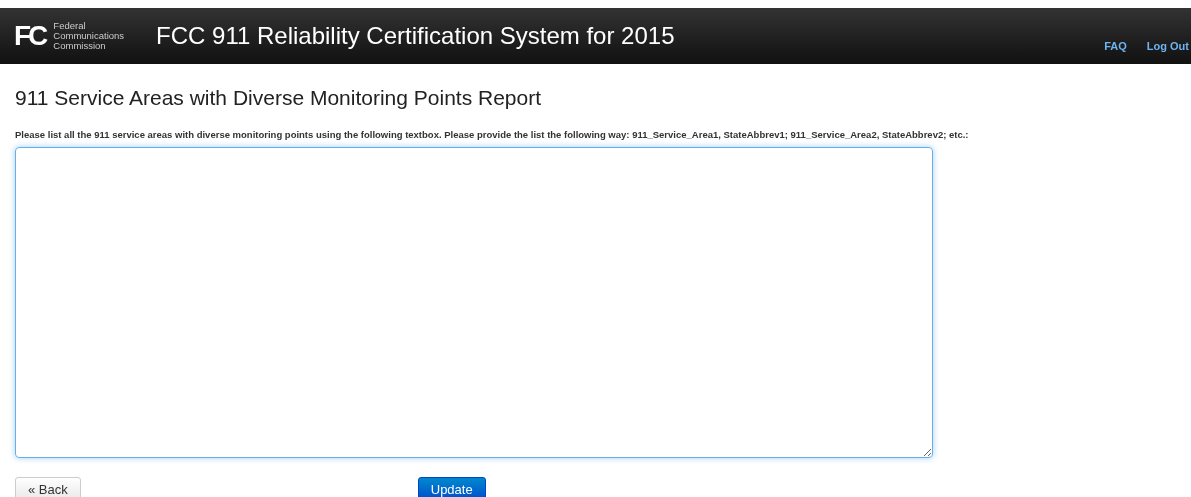  Describe the element at coordinates (415, 36) in the screenshot. I see `app-title: FCC 911 Reliability Certification System for 2015` at that location.